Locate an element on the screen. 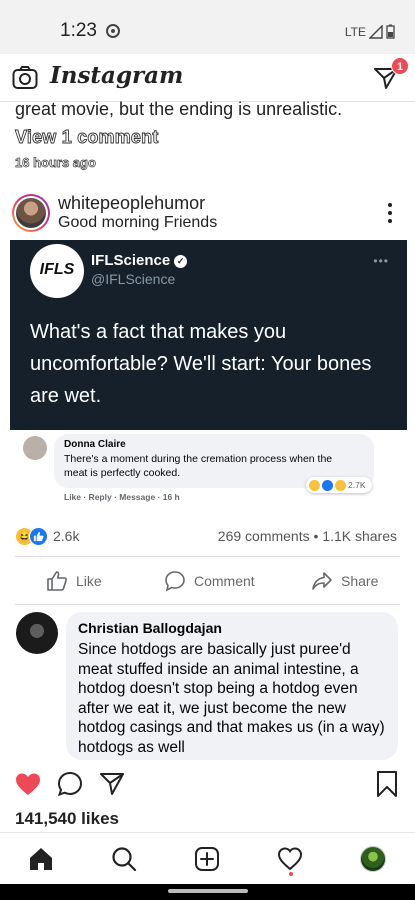 Image resolution: width=415 pixels, height=900 pixels. home-gesture-handle is located at coordinates (208, 891).